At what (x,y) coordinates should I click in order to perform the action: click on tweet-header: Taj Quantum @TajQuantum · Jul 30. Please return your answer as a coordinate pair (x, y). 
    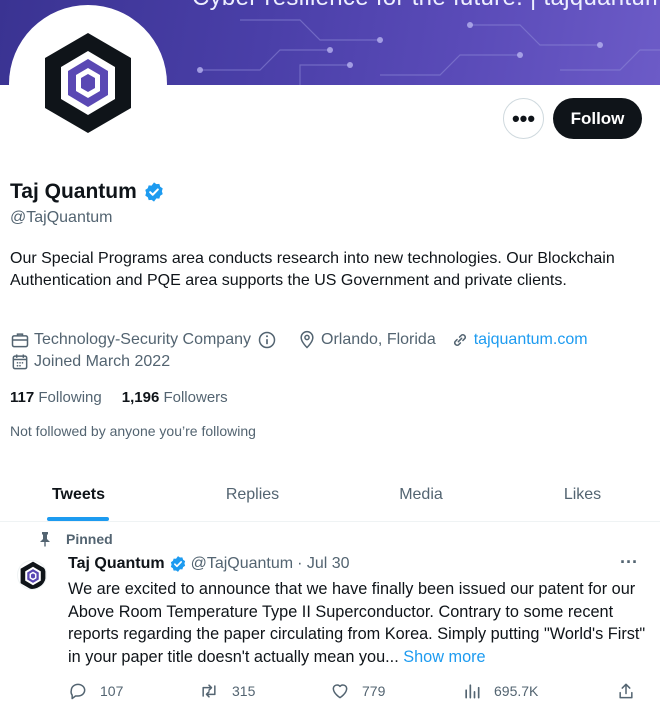
    Looking at the image, I should click on (209, 564).